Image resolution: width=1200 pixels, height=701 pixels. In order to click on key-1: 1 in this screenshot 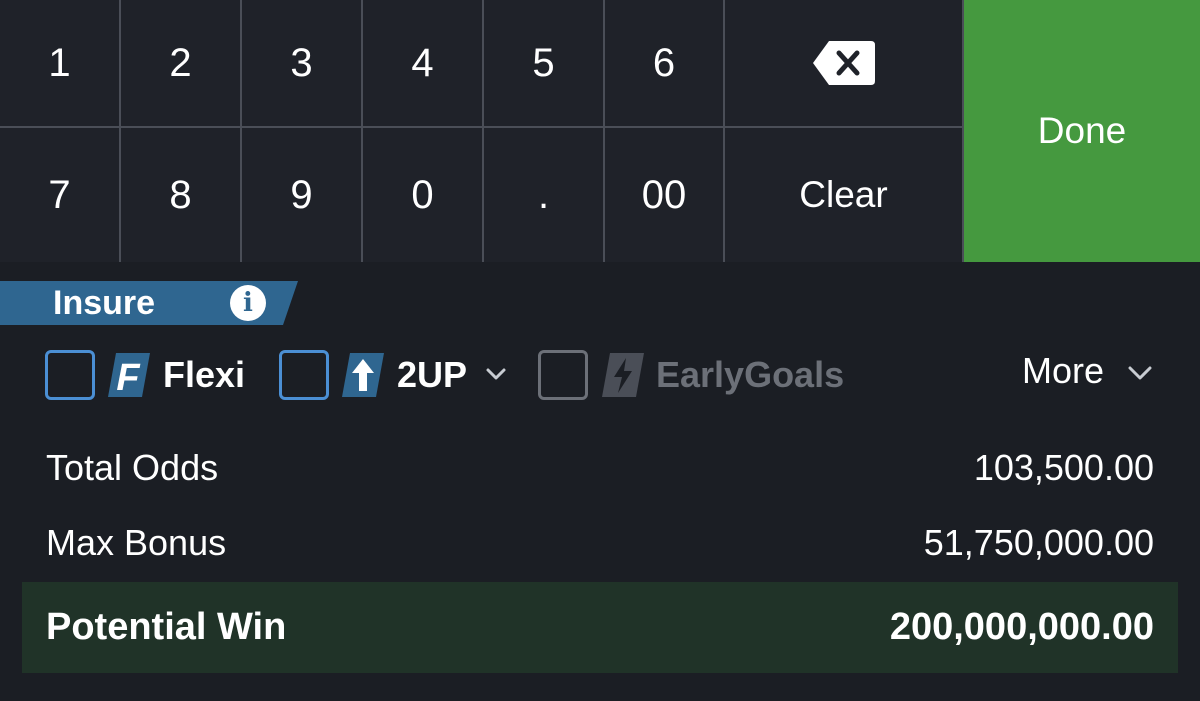, I will do `click(59, 63)`.